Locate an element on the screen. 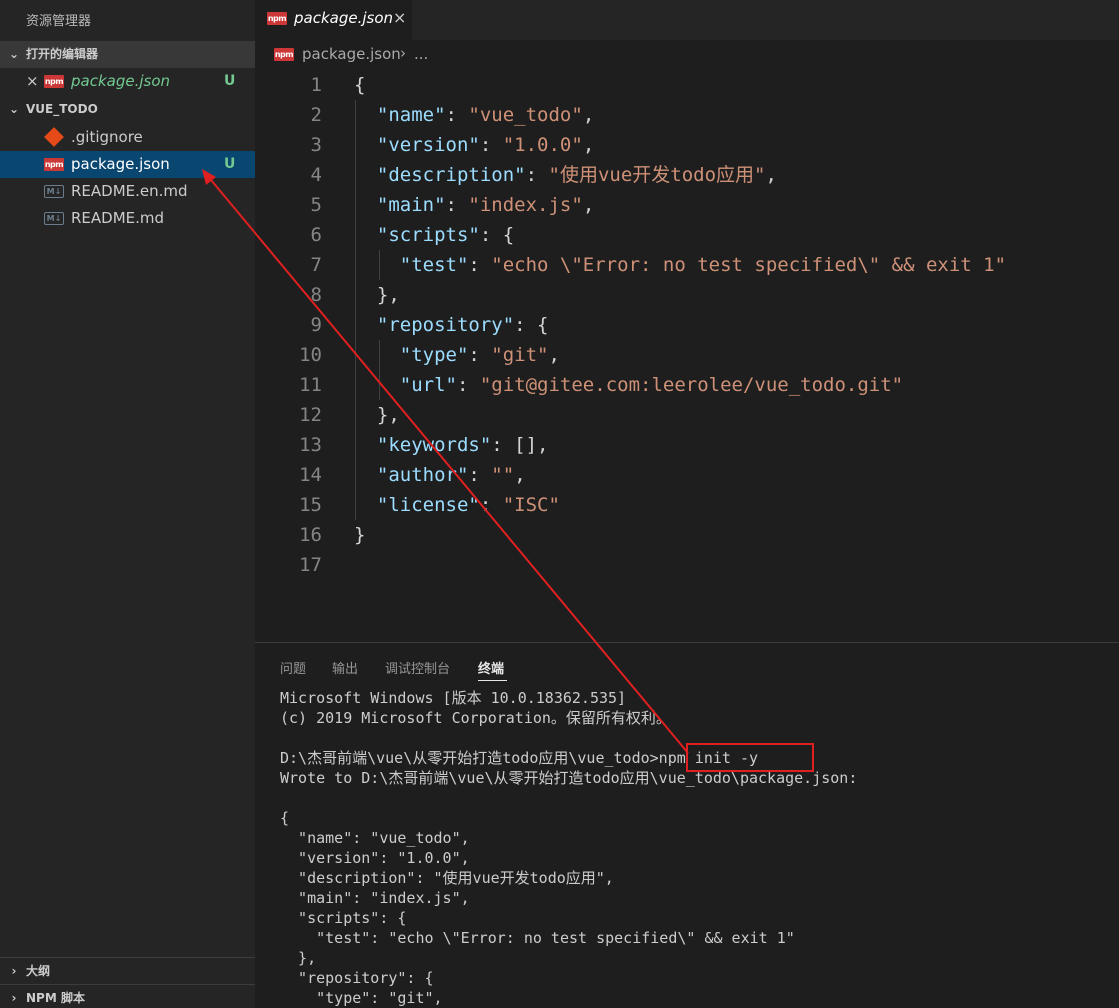 Image resolution: width=1119 pixels, height=1008 pixels. active-tab-underline is located at coordinates (492, 680).